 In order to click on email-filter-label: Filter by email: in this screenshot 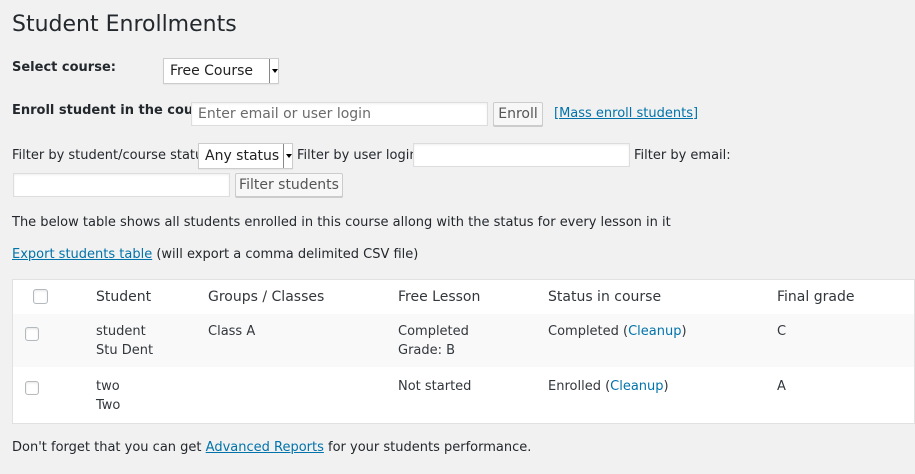, I will do `click(682, 155)`.